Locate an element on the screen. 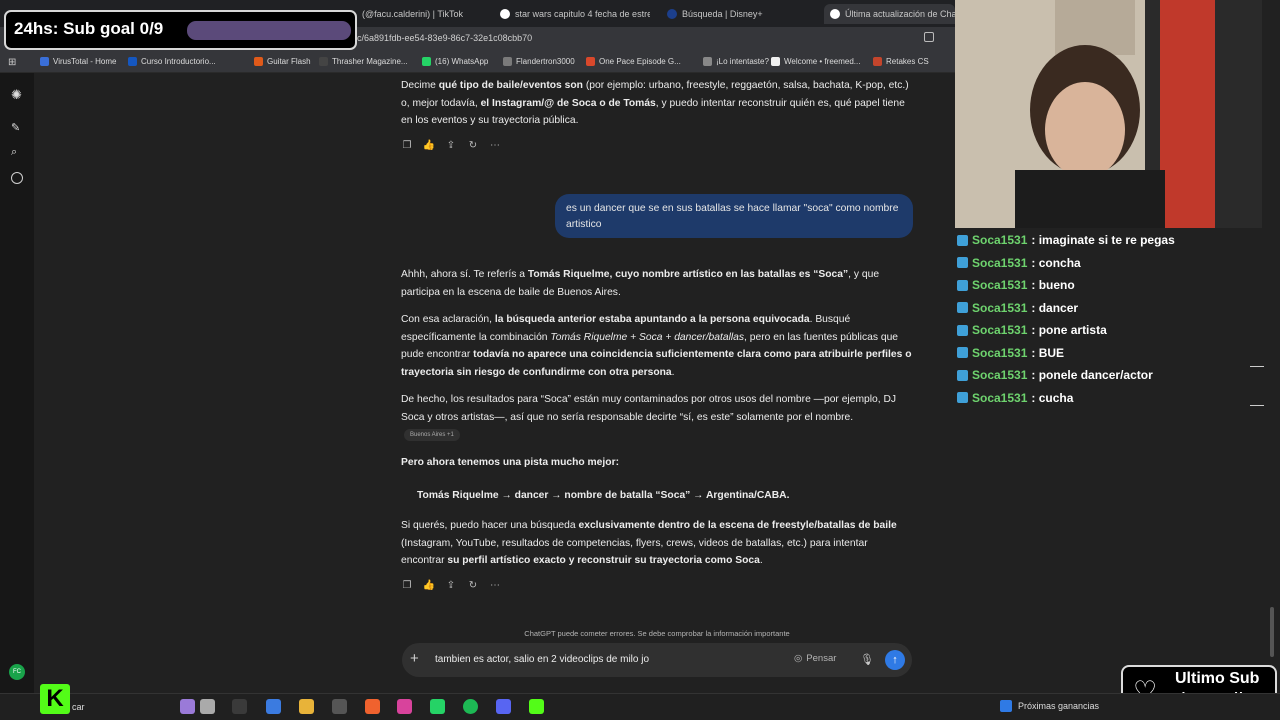  tab-disney: Búsqueda | Disney+ is located at coordinates (737, 14).